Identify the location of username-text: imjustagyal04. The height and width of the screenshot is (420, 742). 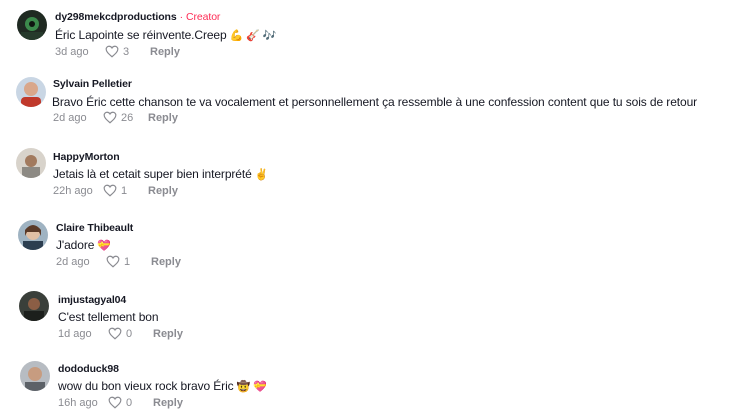
(92, 300).